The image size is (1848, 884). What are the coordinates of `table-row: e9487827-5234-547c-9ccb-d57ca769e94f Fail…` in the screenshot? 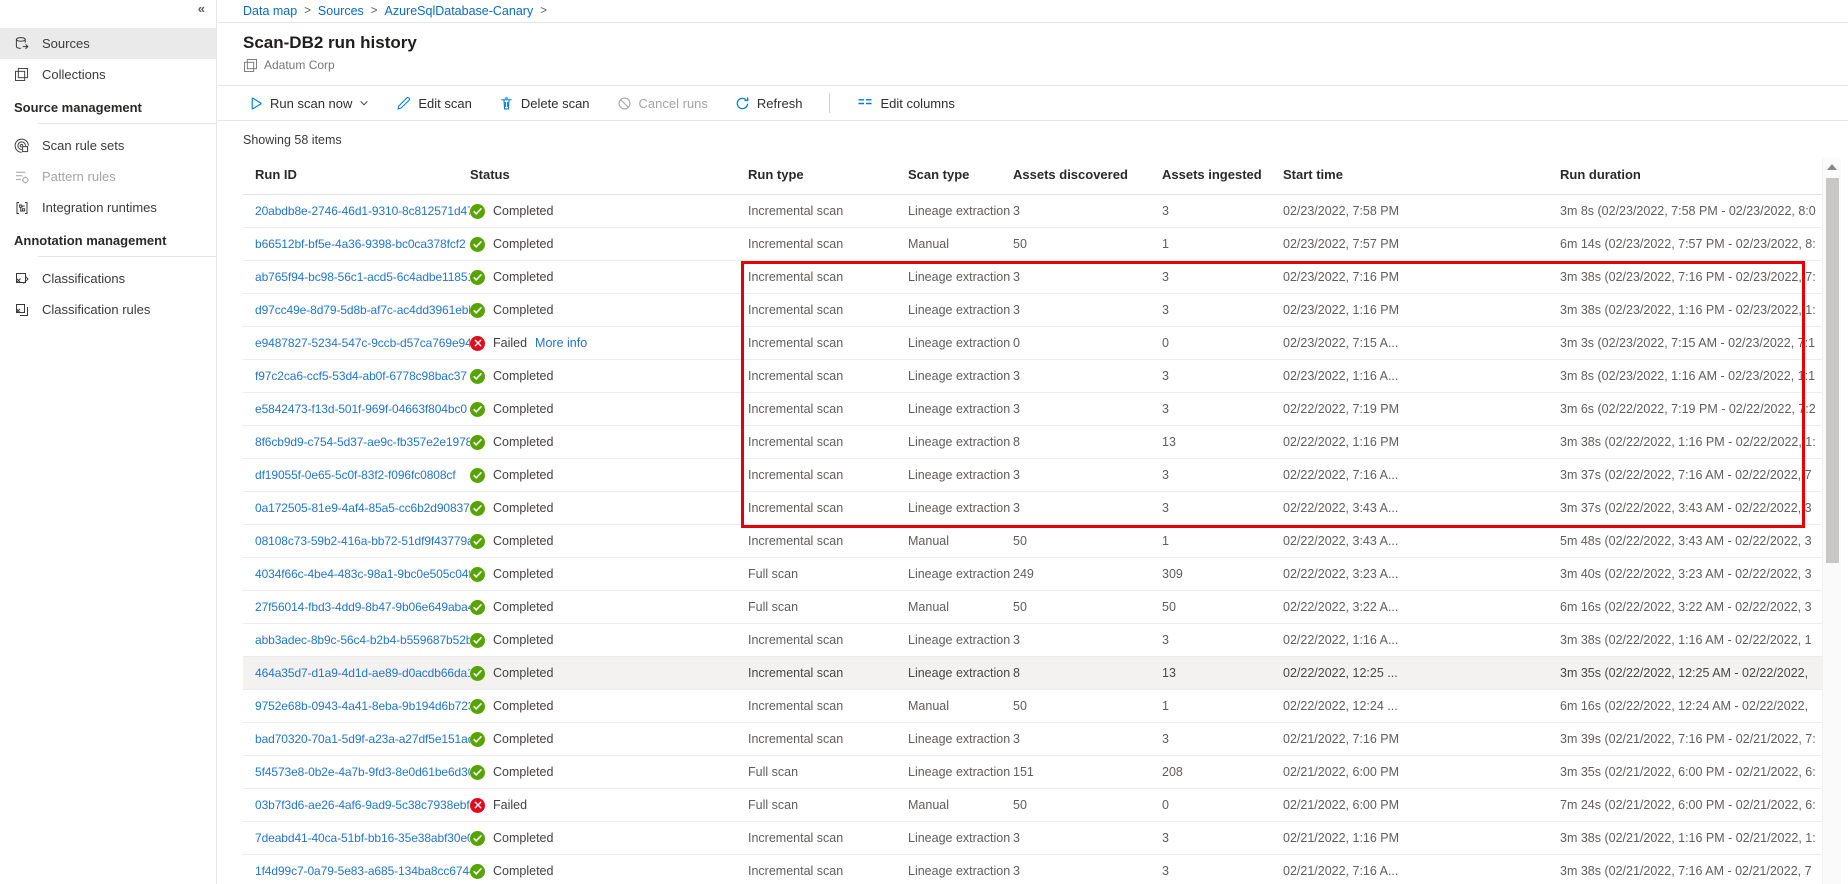 It's located at (1032, 343).